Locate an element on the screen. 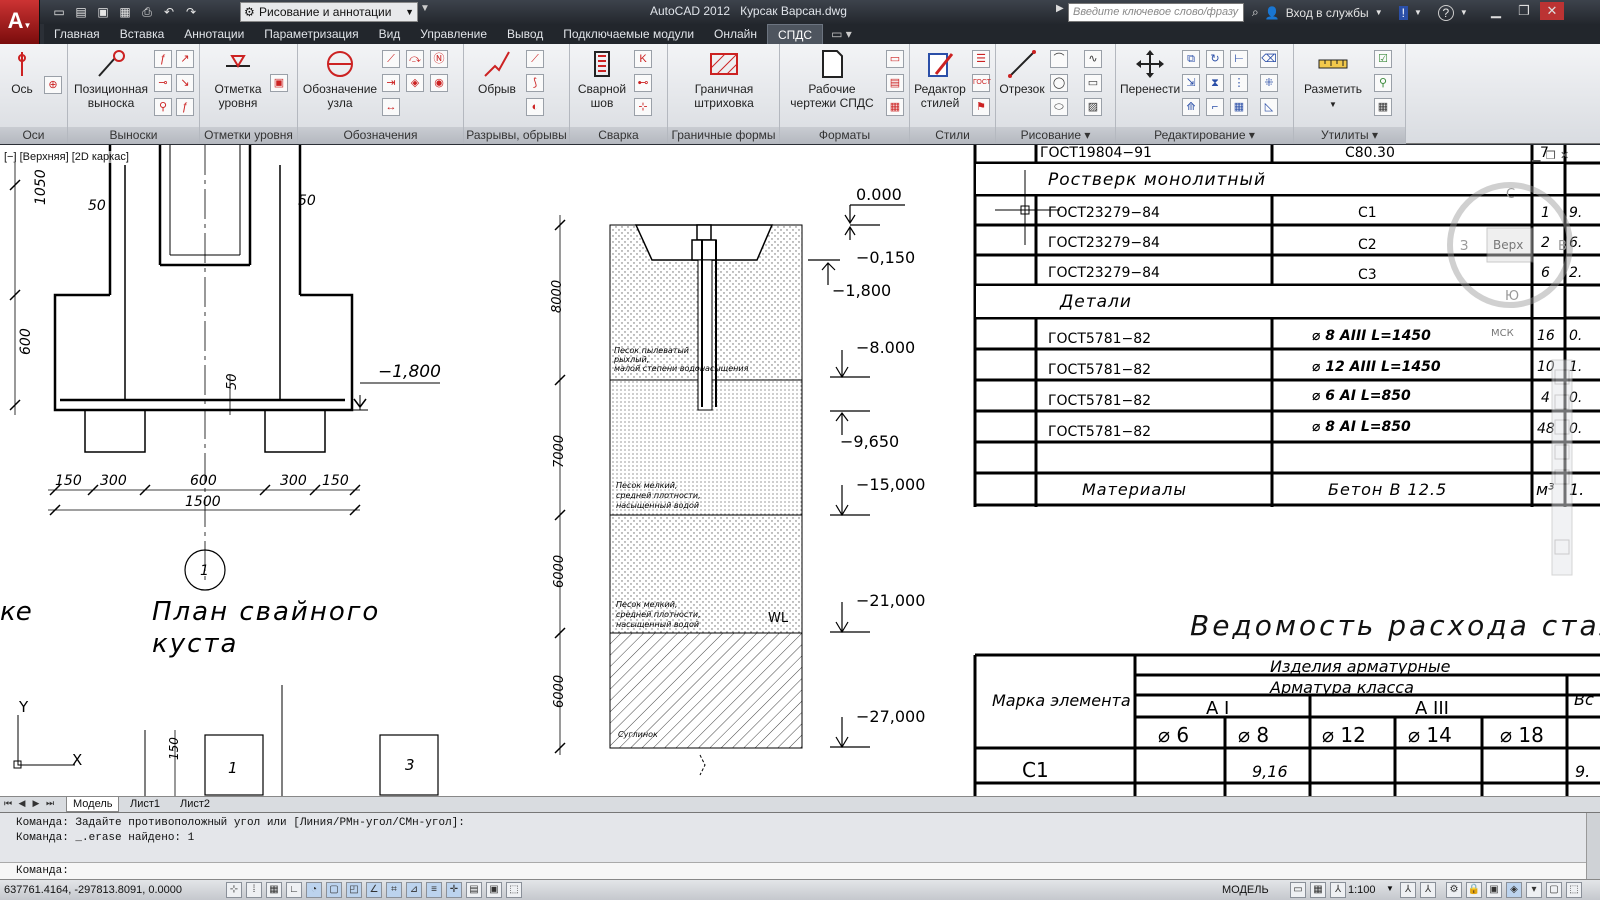 Image resolution: width=1600 pixels, height=900 pixels. annotation-visibility-icon: ⅄ is located at coordinates (1408, 890).